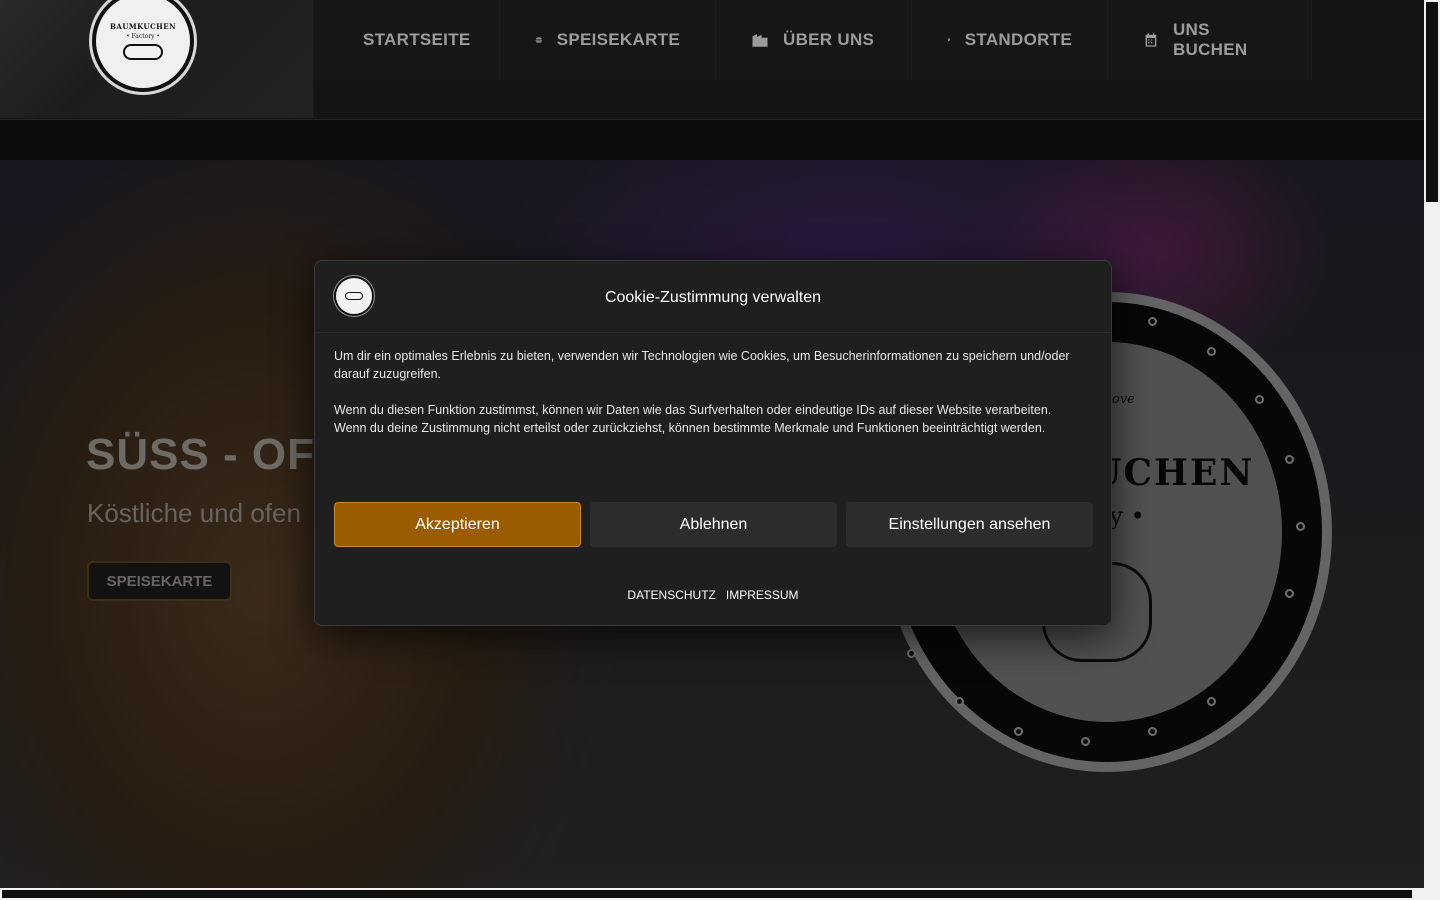  I want to click on nav-item-label: STARTSEITE, so click(417, 39).